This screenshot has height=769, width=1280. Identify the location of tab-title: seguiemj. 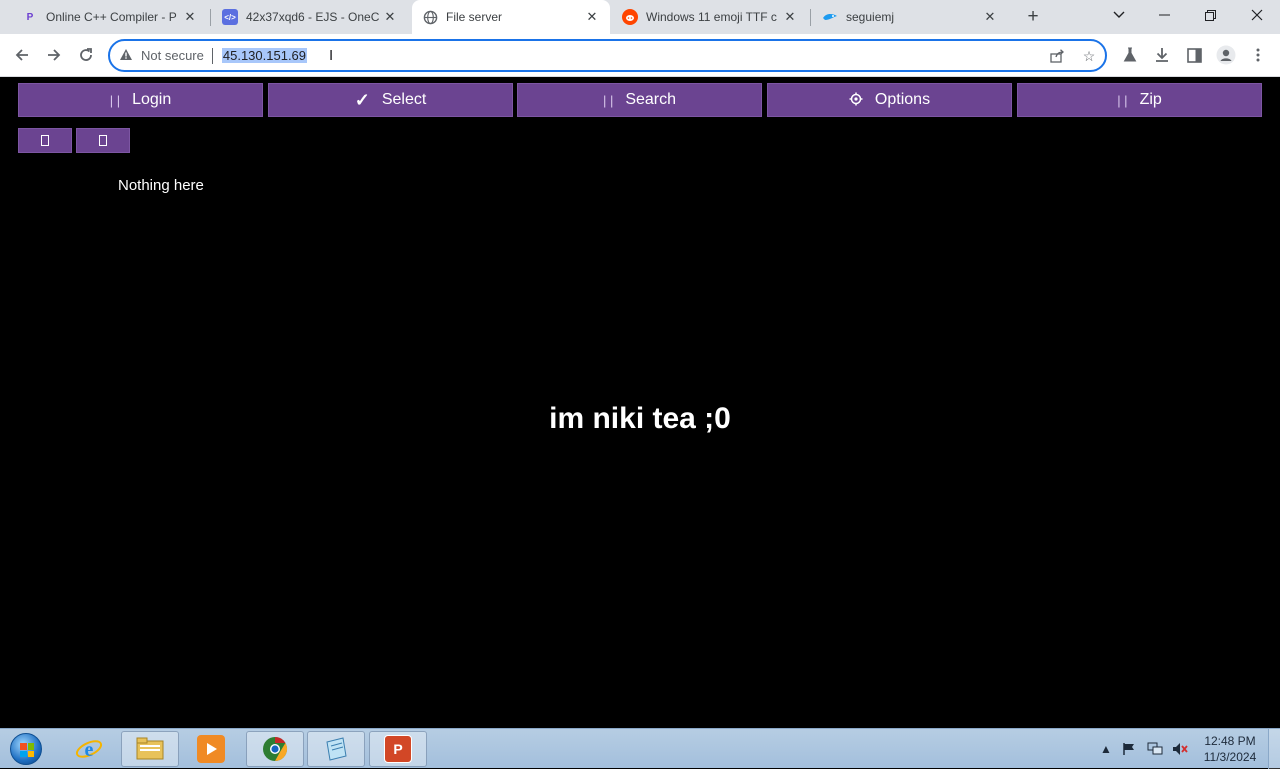
(870, 17).